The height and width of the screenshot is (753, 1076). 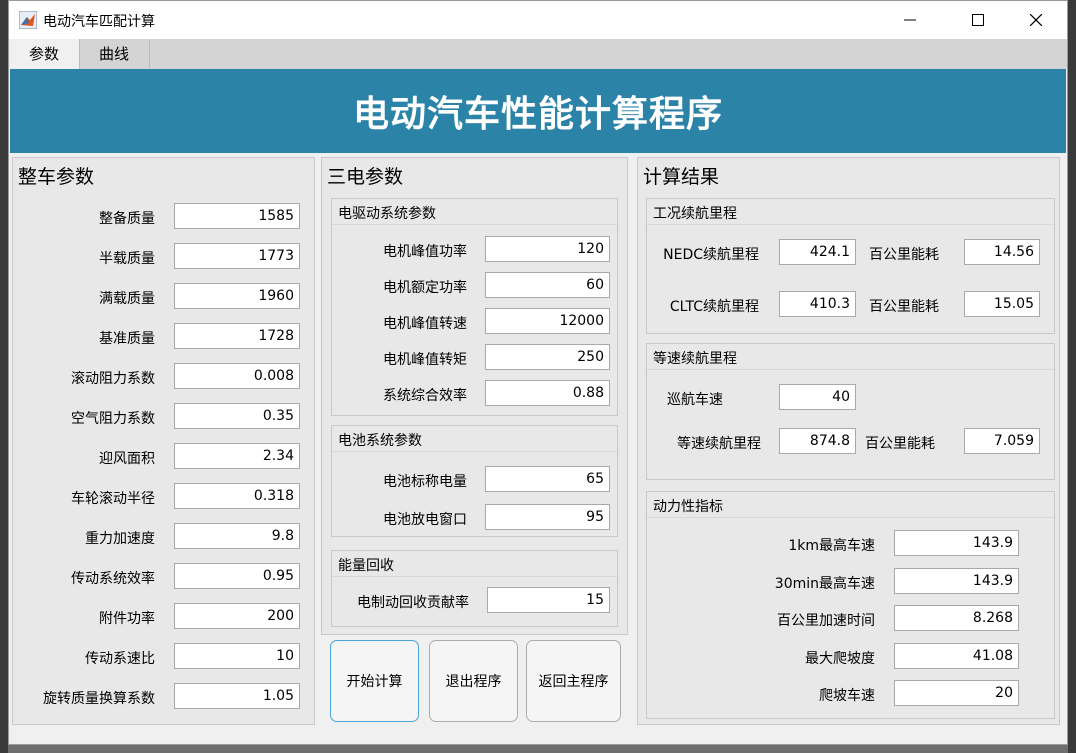 What do you see at coordinates (473, 681) in the screenshot?
I see `exit-button: 退出程序` at bounding box center [473, 681].